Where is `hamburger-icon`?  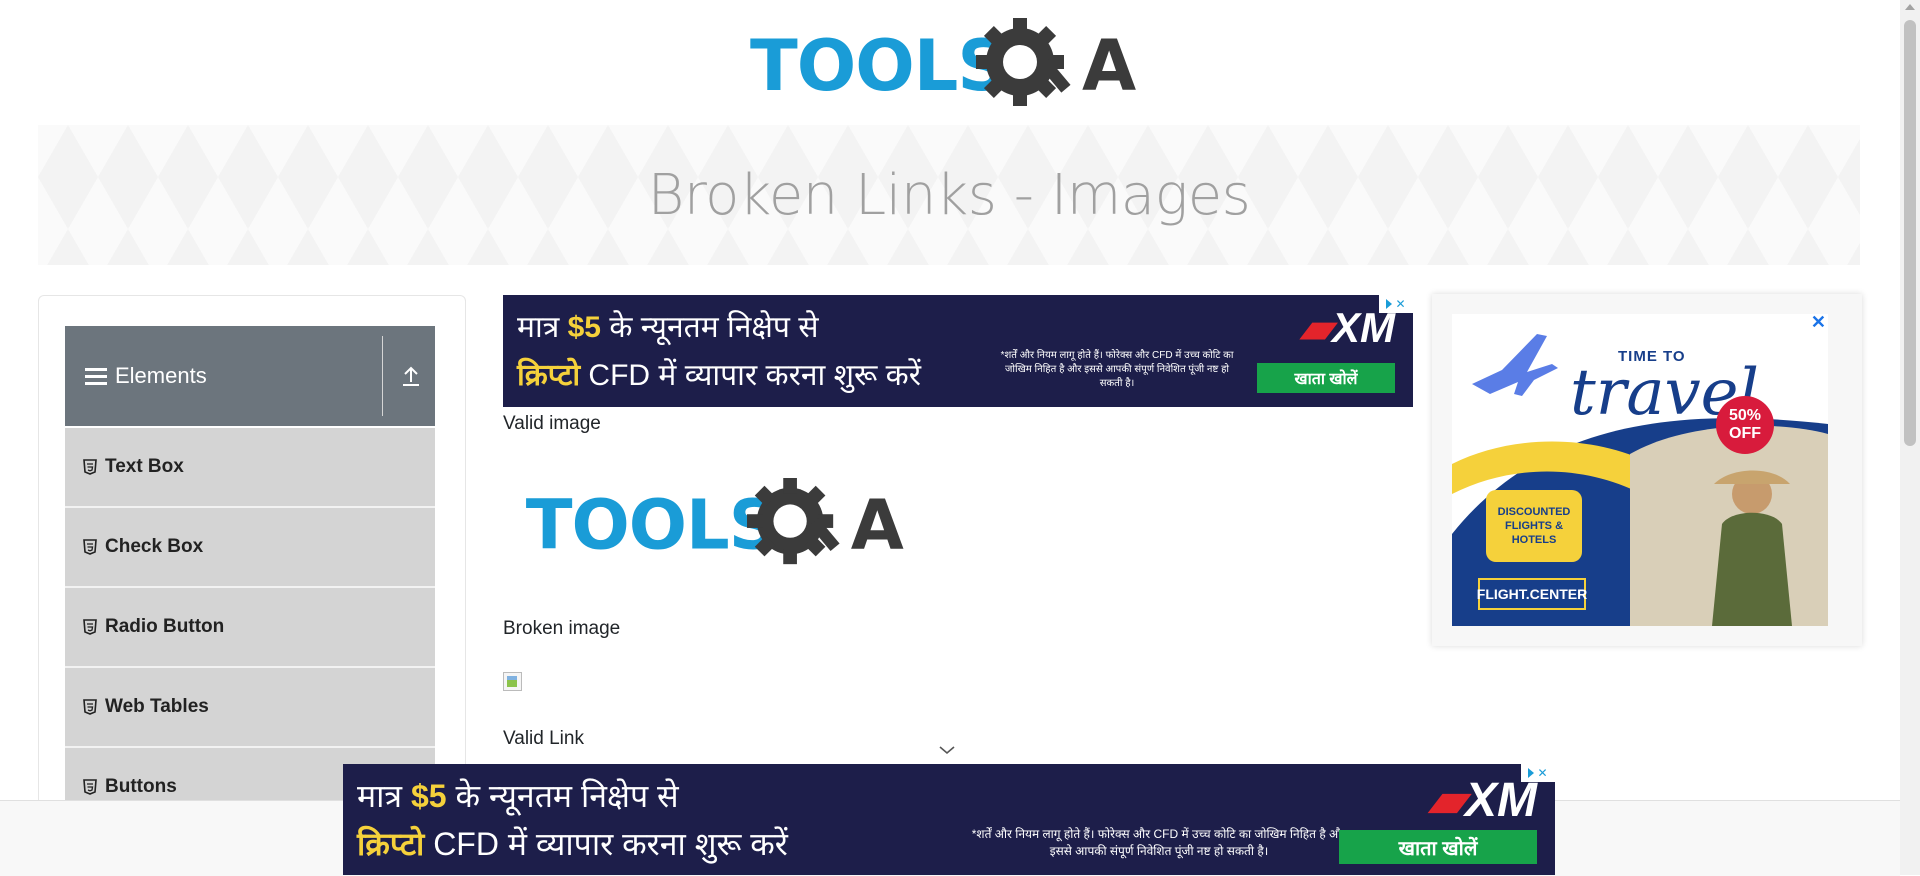 hamburger-icon is located at coordinates (96, 376).